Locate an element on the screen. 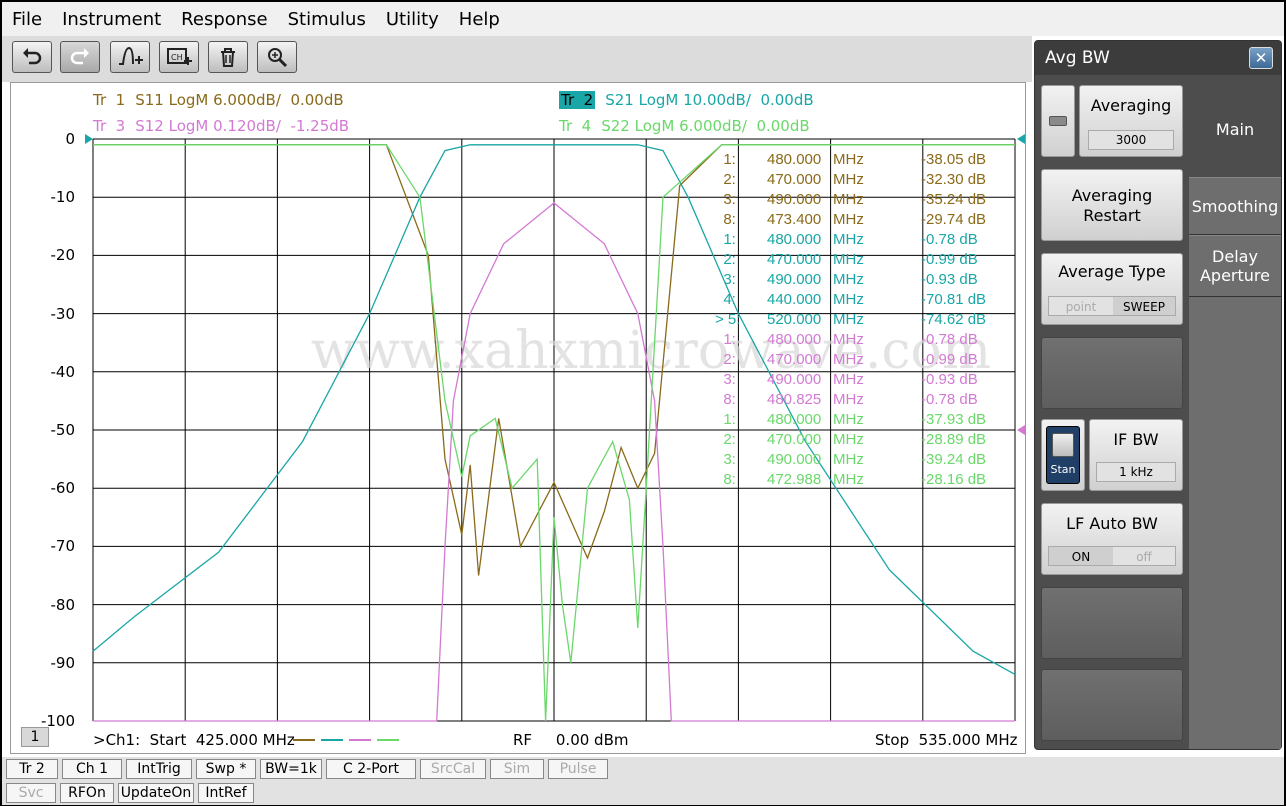  ifbw-value: 1 kHz is located at coordinates (1136, 472).